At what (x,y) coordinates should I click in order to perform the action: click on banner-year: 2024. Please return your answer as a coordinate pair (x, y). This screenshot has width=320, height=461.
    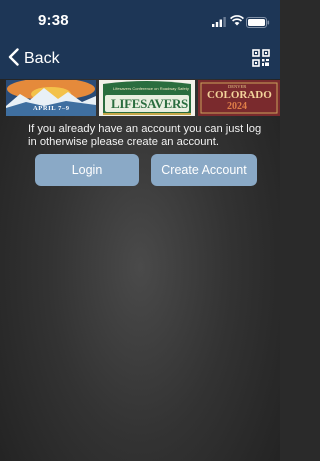
    Looking at the image, I should click on (237, 106).